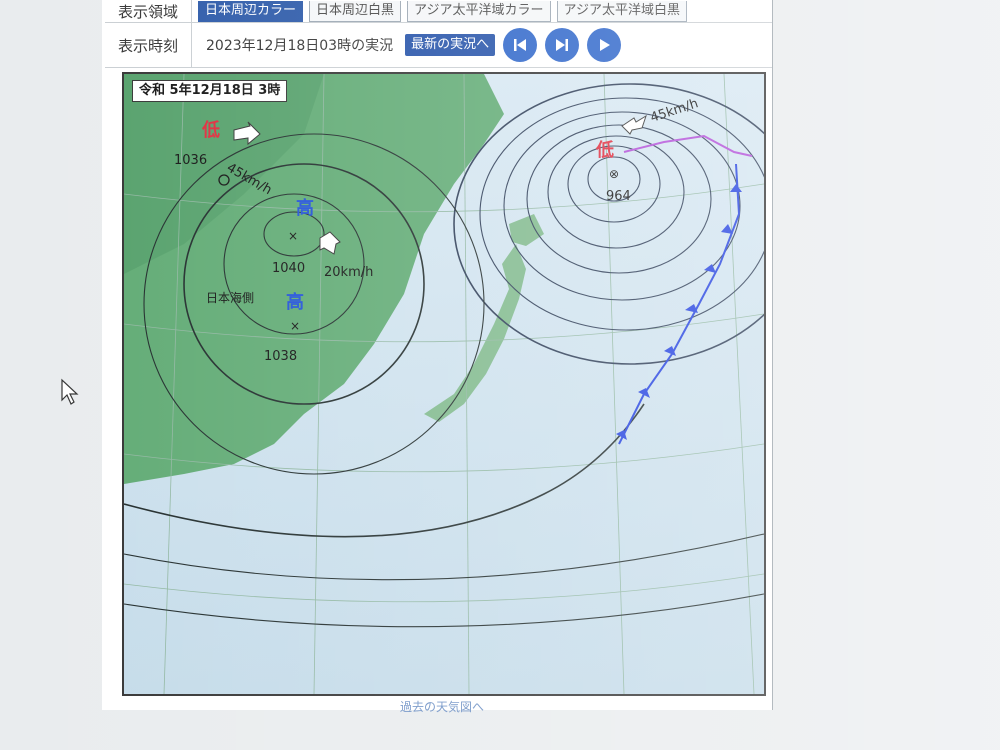 This screenshot has height=750, width=1000. Describe the element at coordinates (621, 11) in the screenshot. I see `tab-asia-bw: アジア太平洋域白黒` at that location.